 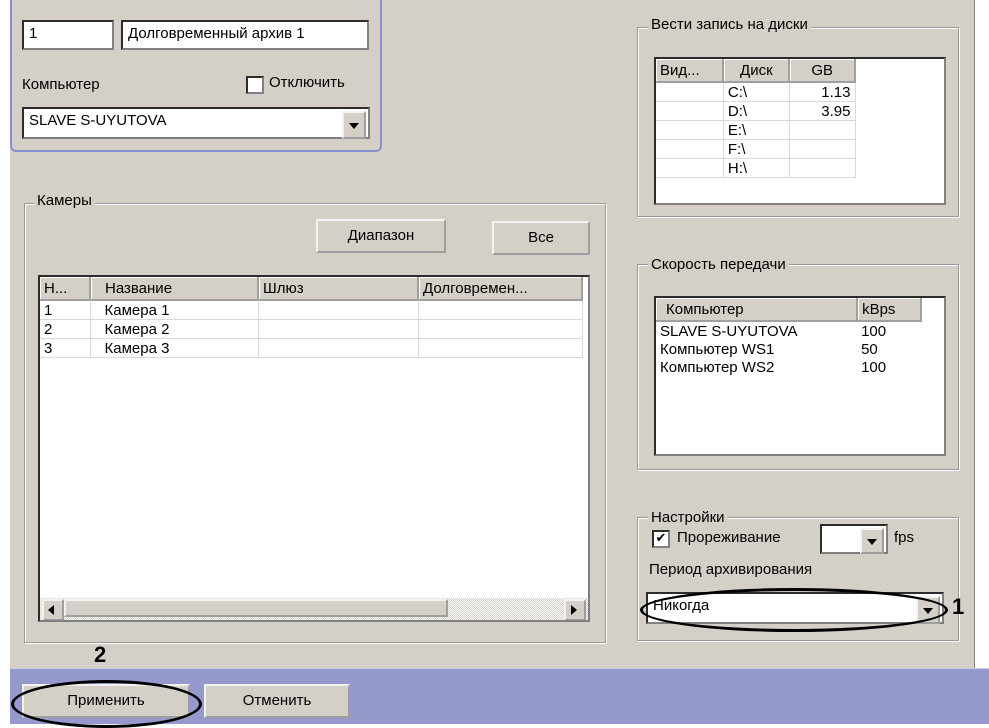 What do you see at coordinates (61, 84) in the screenshot?
I see `computer-label: Компьютер` at bounding box center [61, 84].